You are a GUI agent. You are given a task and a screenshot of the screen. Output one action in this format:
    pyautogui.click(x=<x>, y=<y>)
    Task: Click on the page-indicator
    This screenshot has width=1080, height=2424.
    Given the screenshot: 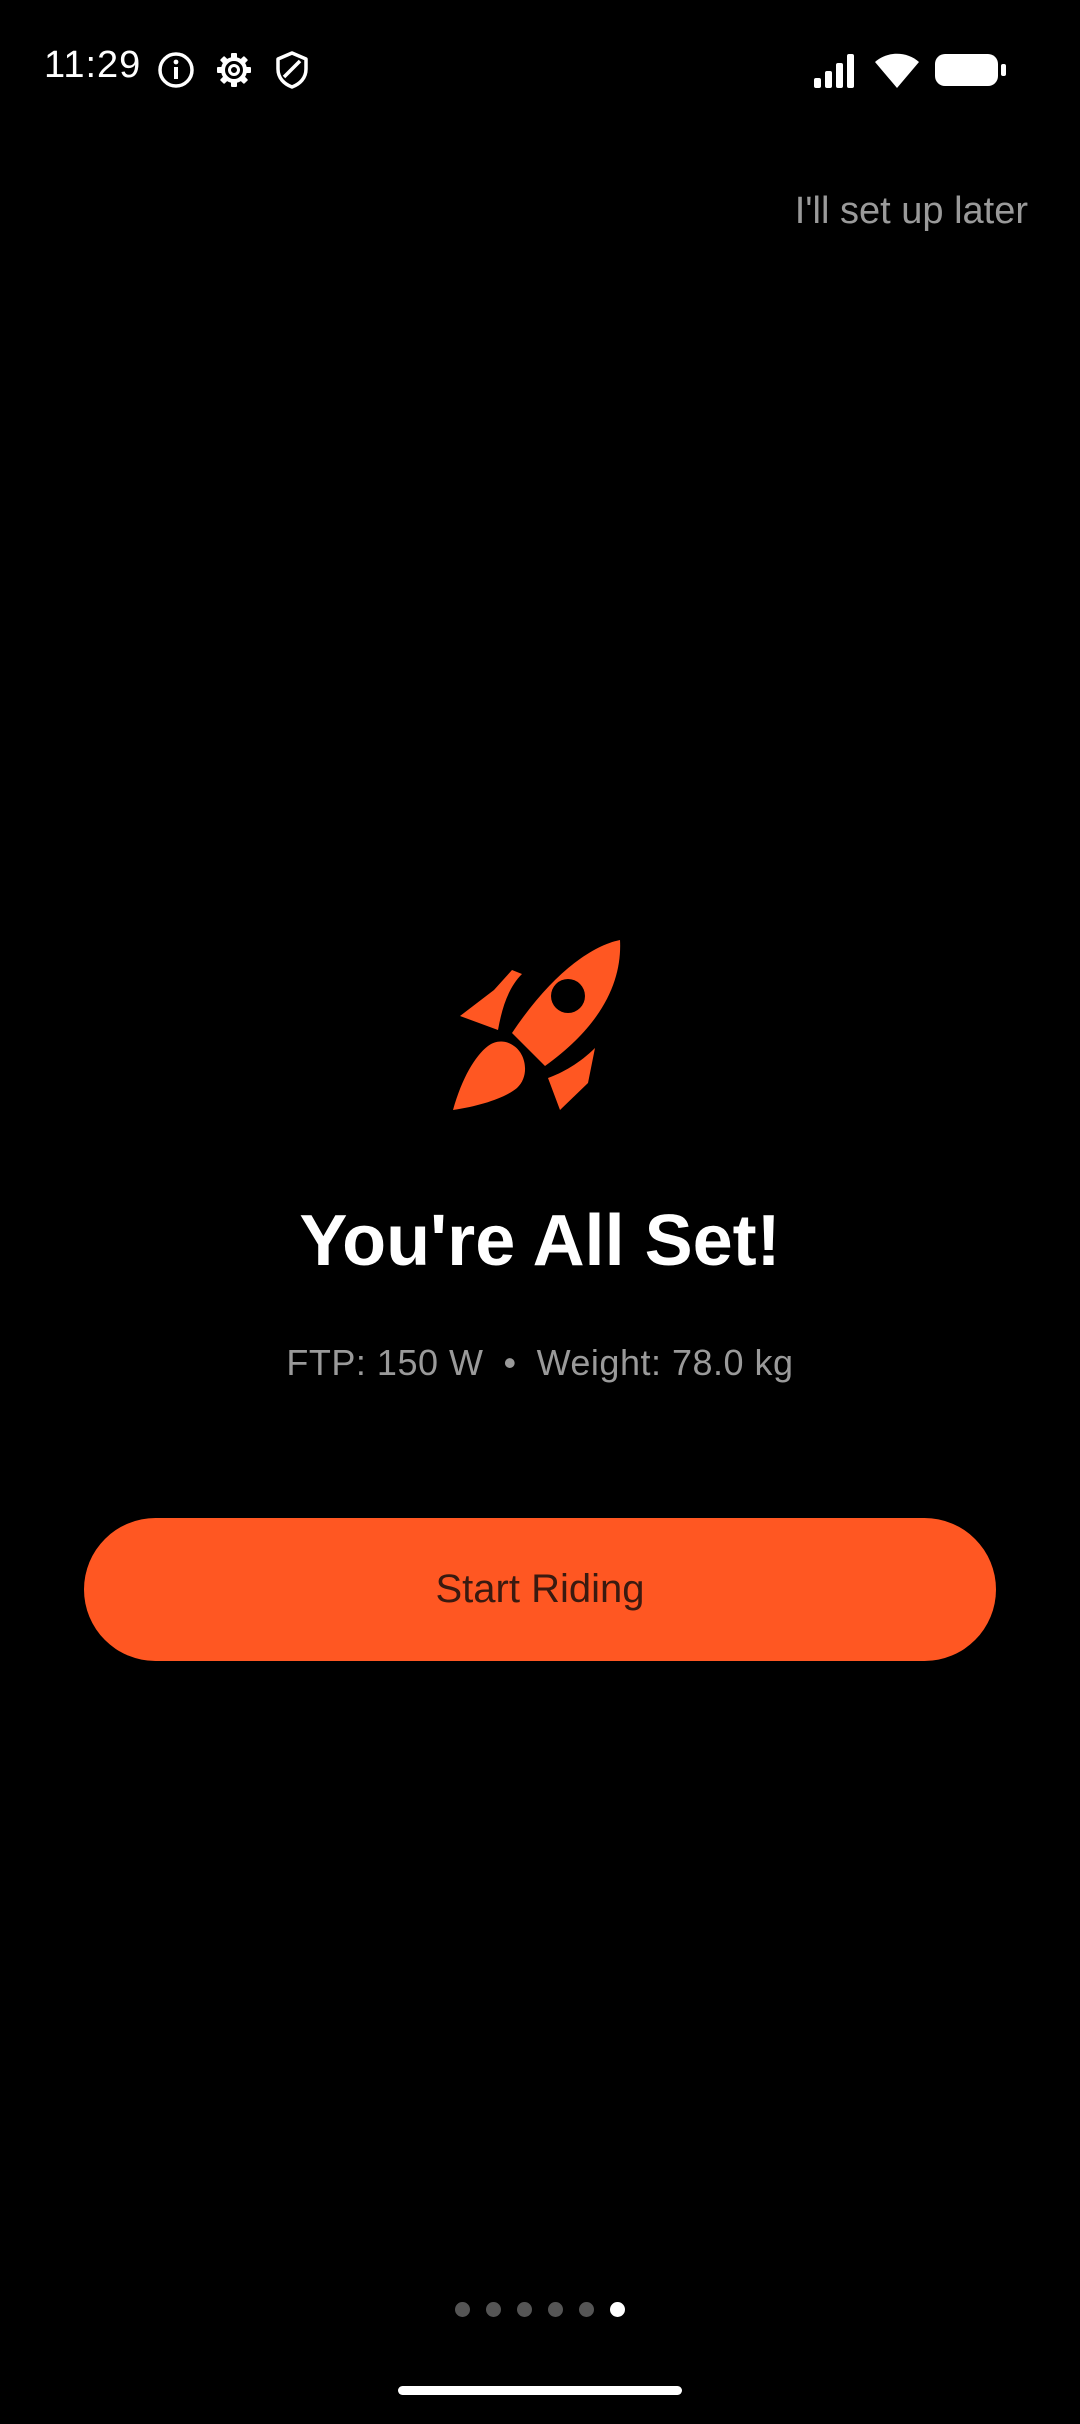 What is the action you would take?
    pyautogui.click(x=540, y=2309)
    